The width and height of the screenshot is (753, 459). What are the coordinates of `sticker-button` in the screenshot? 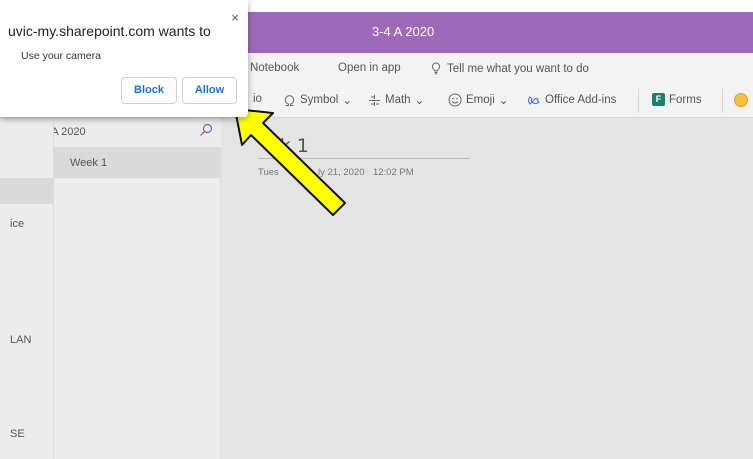 It's located at (741, 100).